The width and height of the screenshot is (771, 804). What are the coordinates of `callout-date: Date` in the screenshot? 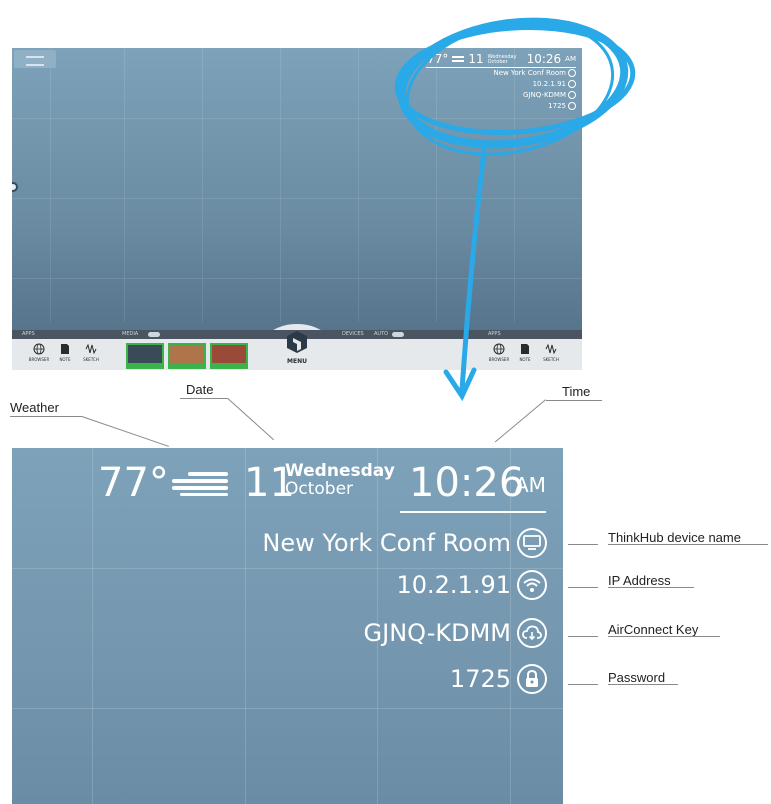 It's located at (200, 389).